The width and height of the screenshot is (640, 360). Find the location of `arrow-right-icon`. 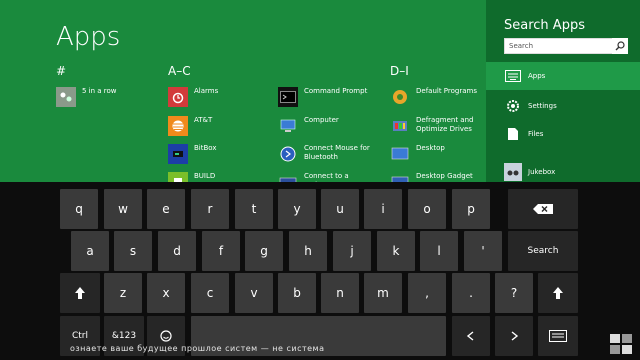

arrow-right-icon is located at coordinates (515, 336).